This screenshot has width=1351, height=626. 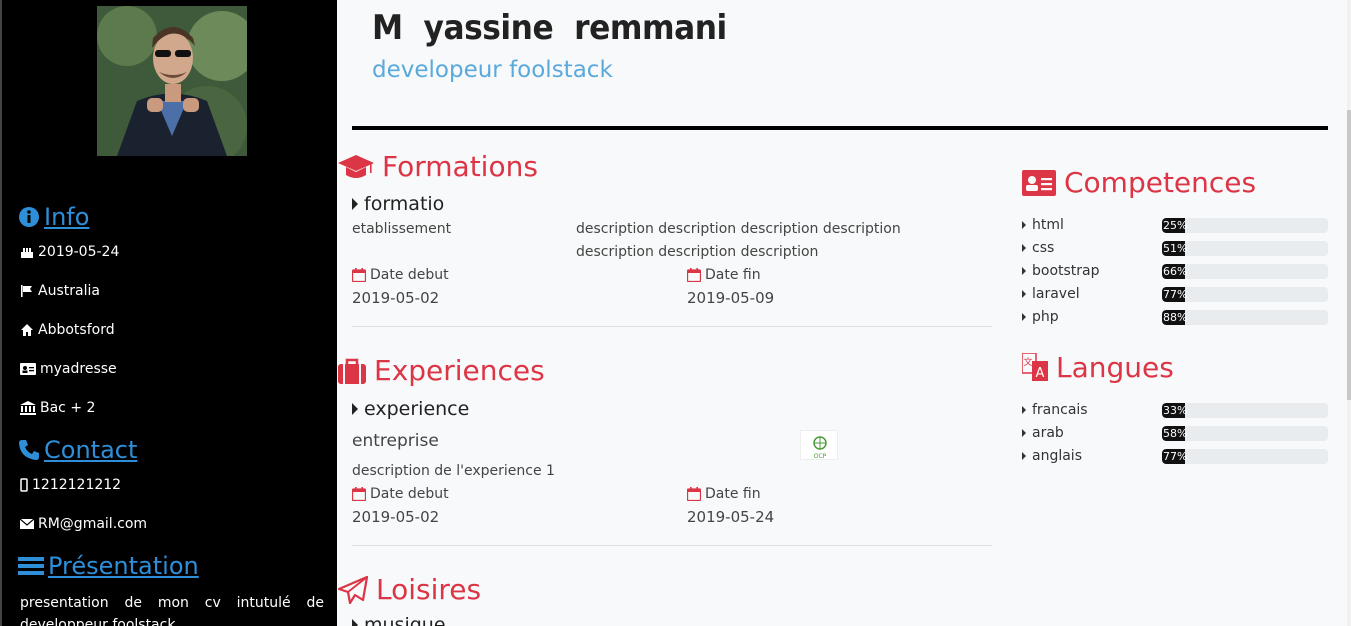 I want to click on langues-name: anglais, so click(x=1052, y=456).